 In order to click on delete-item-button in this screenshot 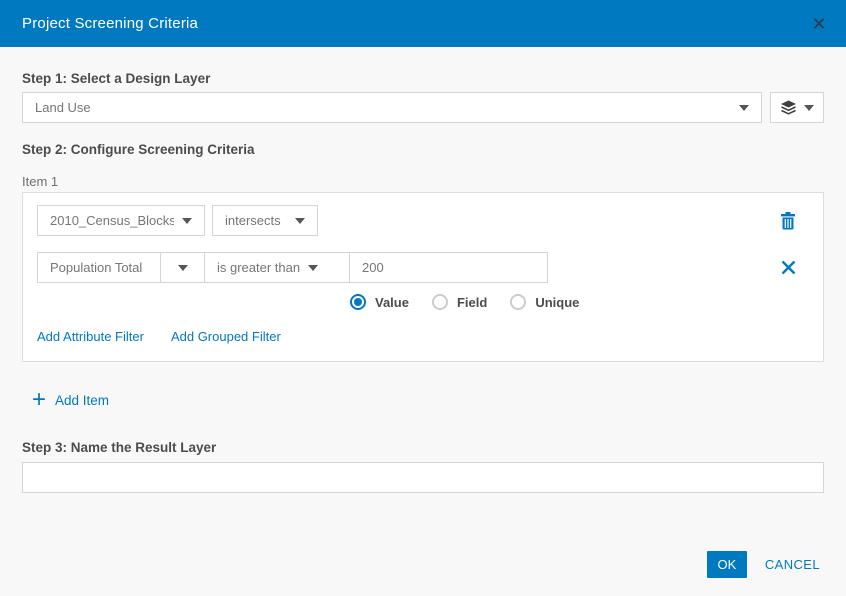, I will do `click(788, 221)`.